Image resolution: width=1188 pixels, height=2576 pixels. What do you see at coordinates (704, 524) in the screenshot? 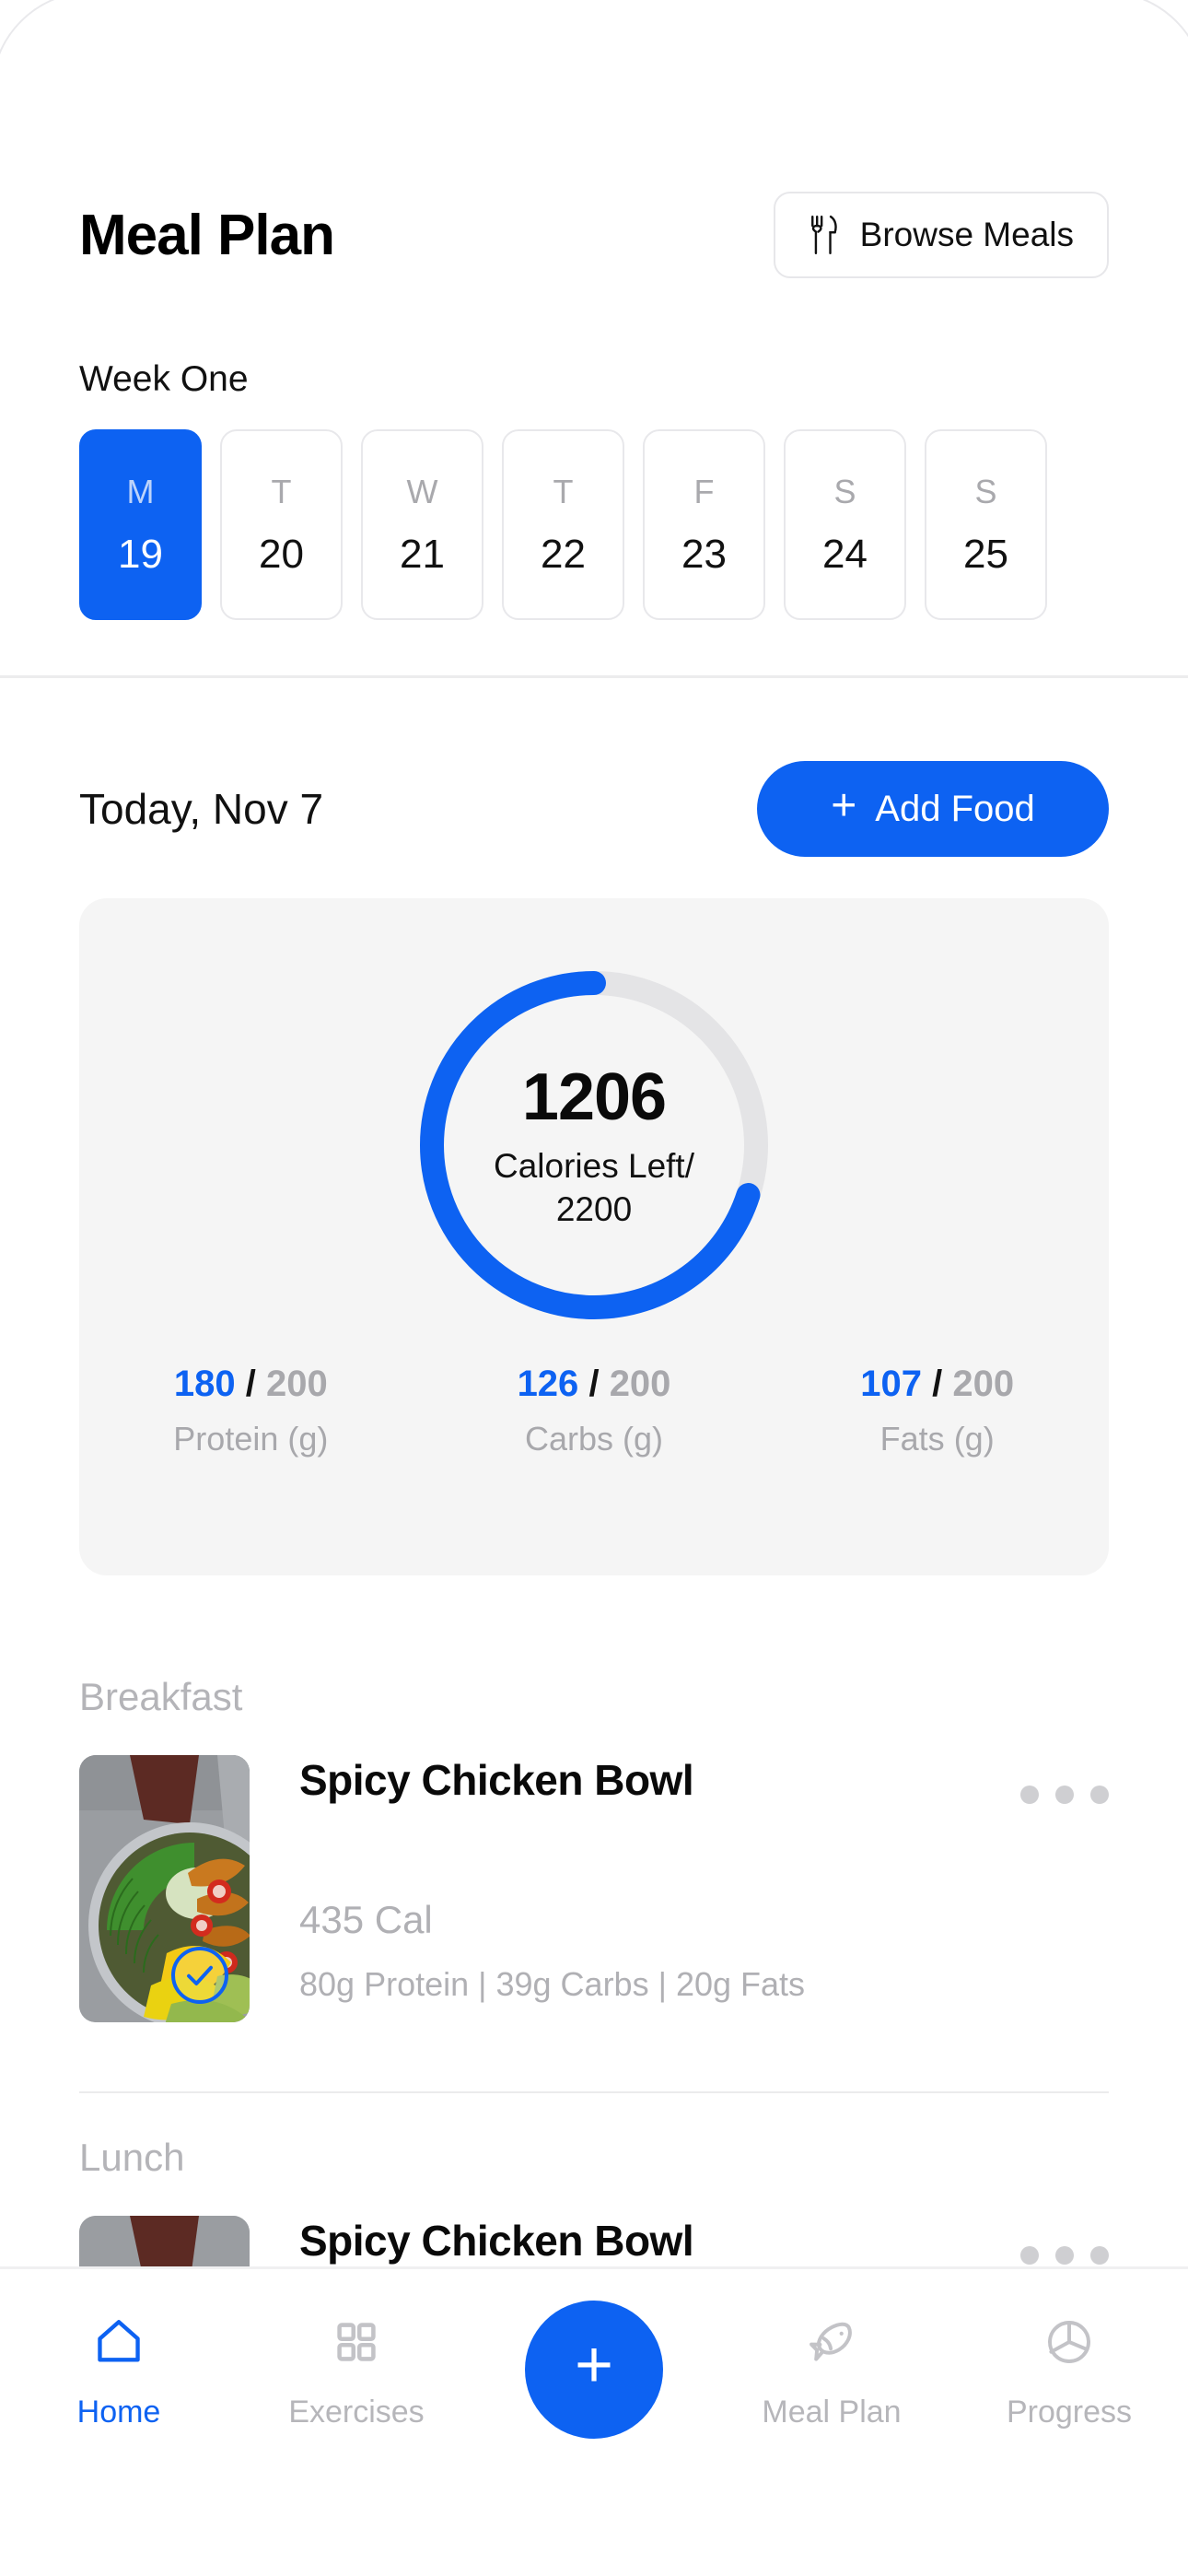
I see `day-chip-fri: F 23` at bounding box center [704, 524].